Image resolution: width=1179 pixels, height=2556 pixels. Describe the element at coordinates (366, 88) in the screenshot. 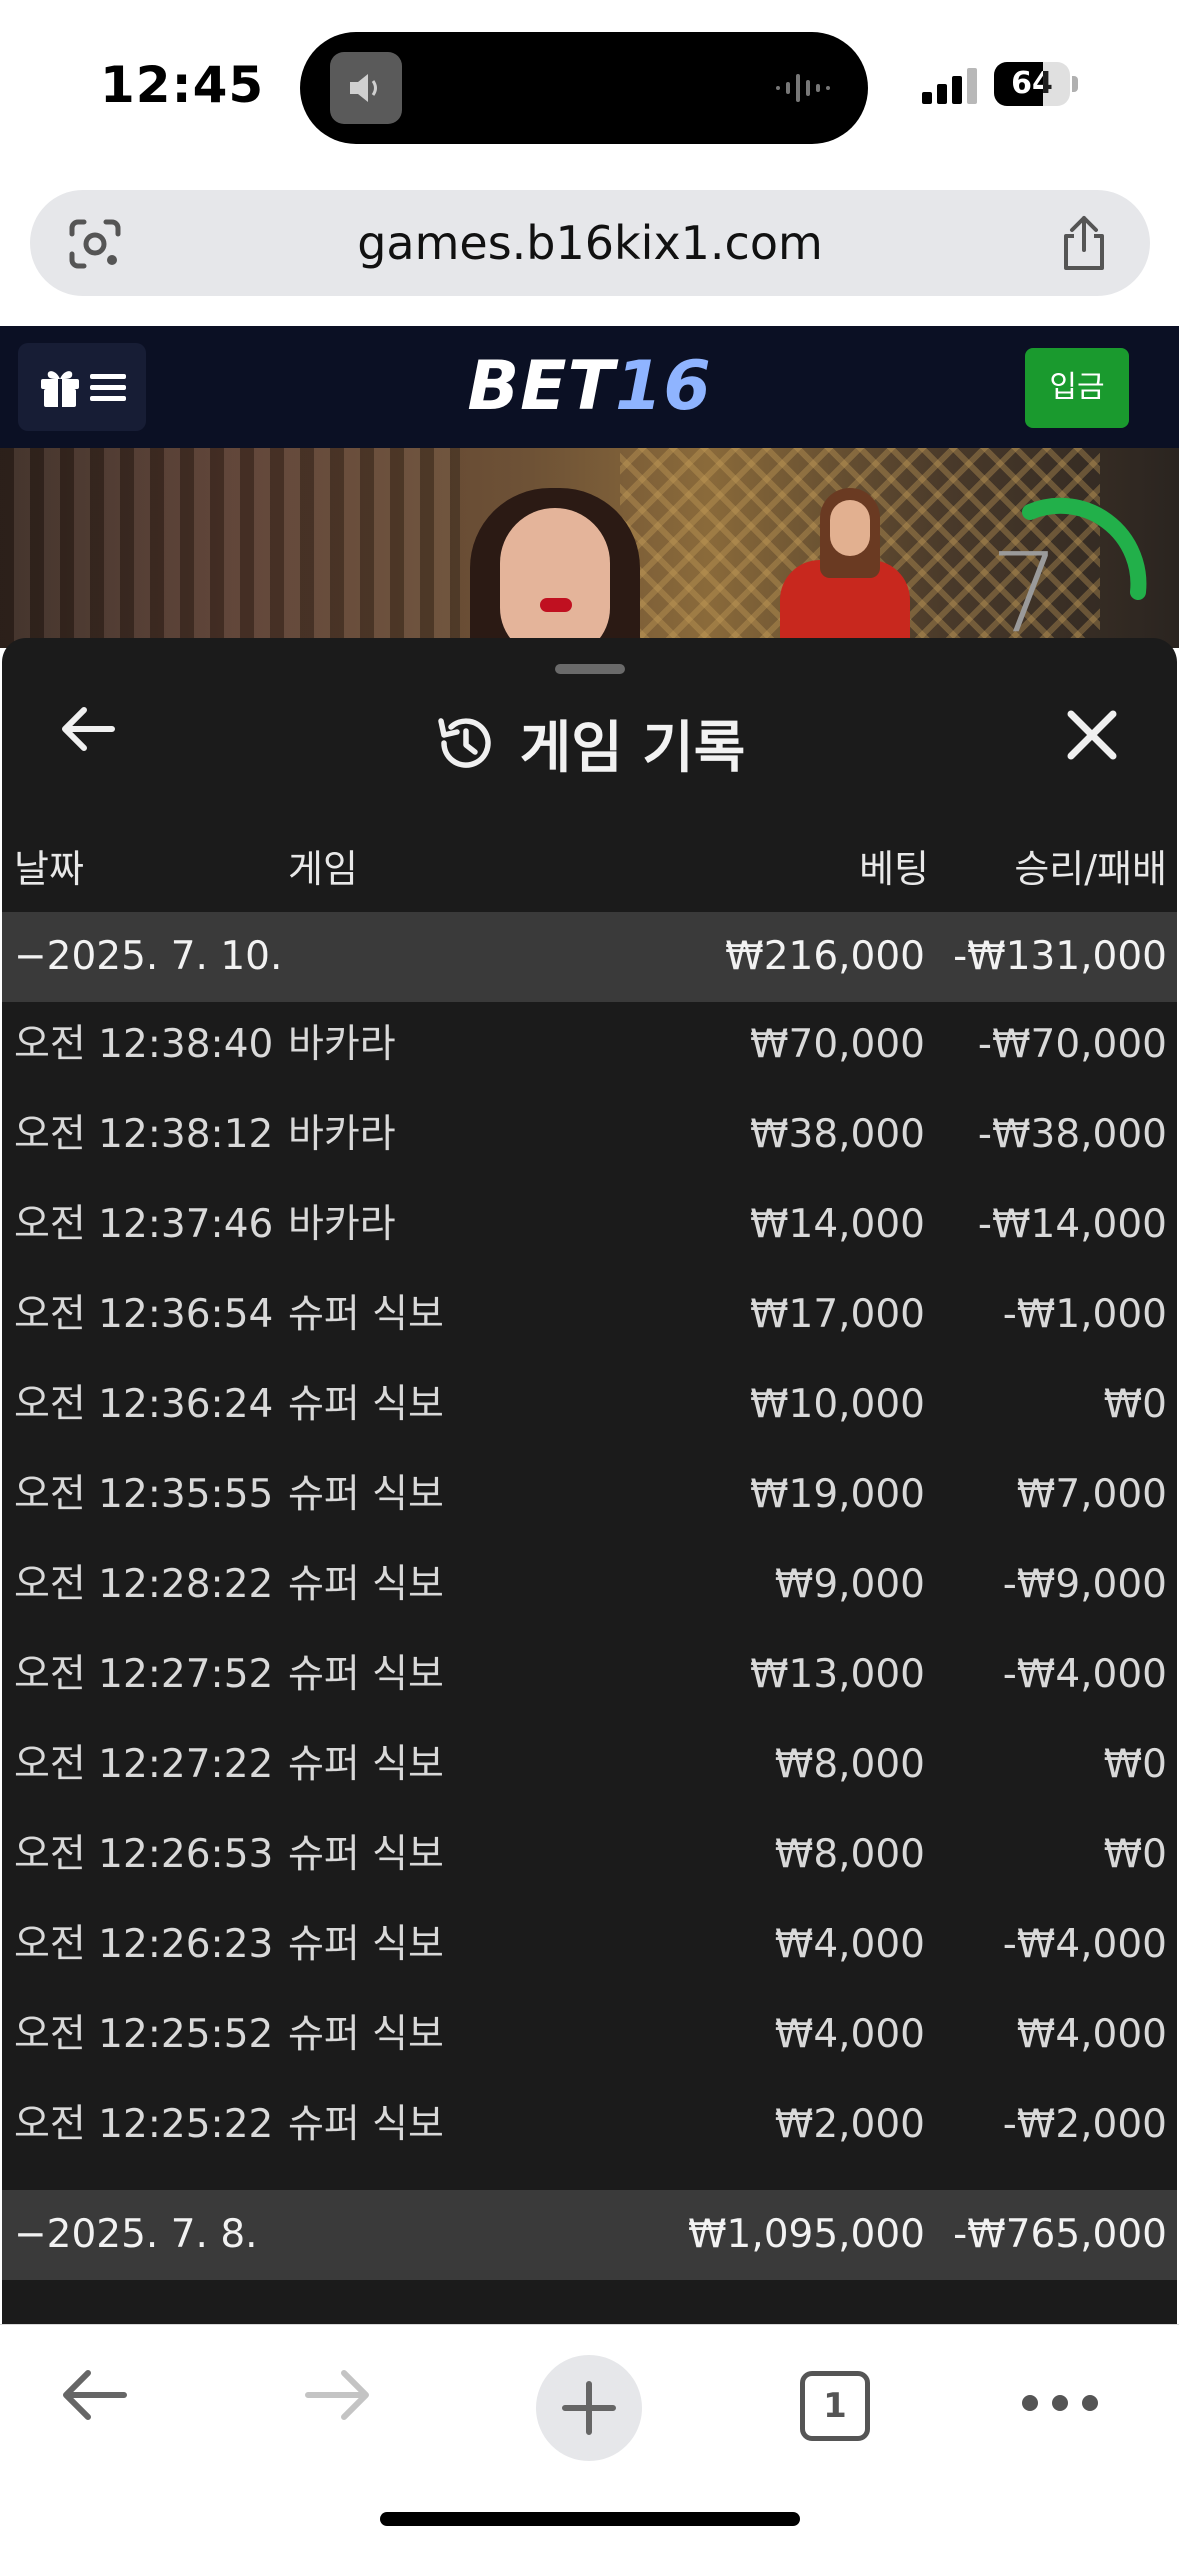

I see `speaker-icon` at that location.